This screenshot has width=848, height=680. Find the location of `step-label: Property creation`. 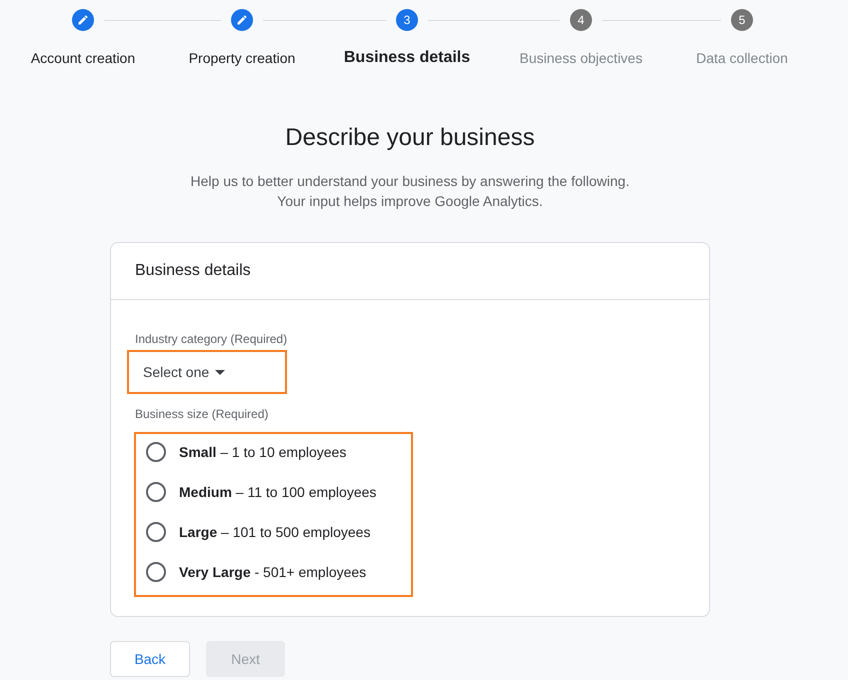

step-label: Property creation is located at coordinates (242, 58).